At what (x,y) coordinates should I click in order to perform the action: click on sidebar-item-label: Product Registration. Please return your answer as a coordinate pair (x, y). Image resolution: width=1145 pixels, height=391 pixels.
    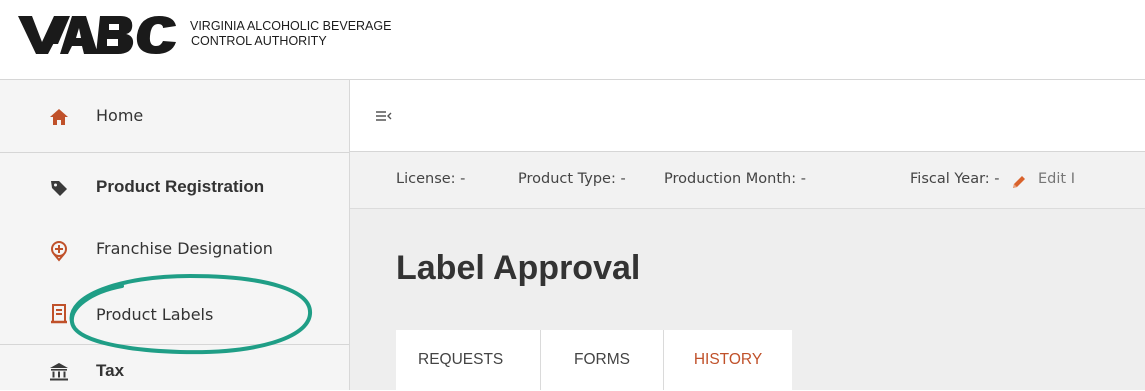
    Looking at the image, I should click on (180, 186).